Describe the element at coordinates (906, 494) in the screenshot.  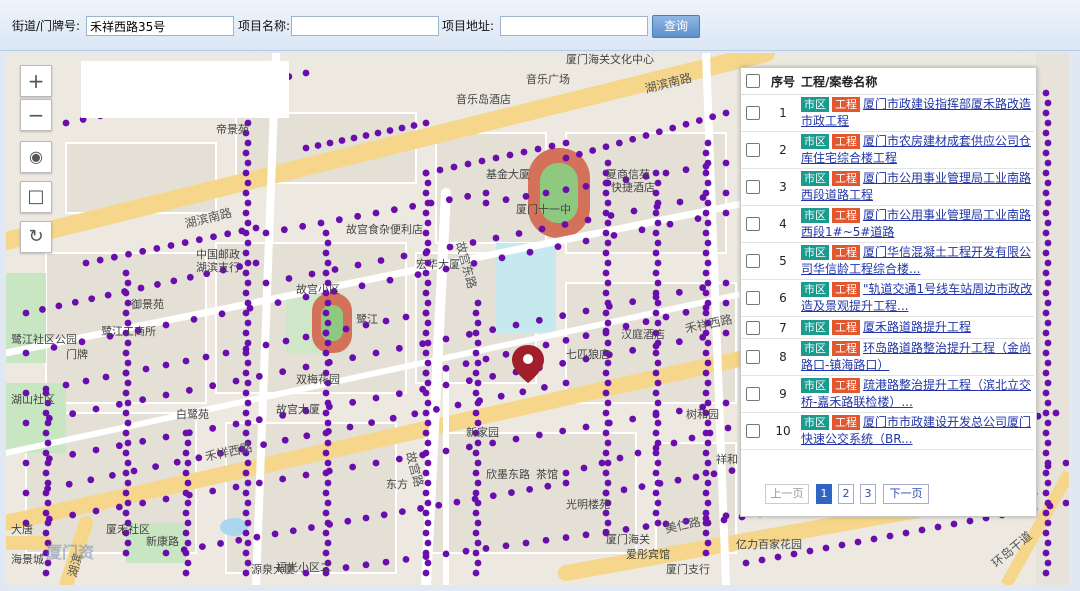
I see `next-page-button: 下一页` at that location.